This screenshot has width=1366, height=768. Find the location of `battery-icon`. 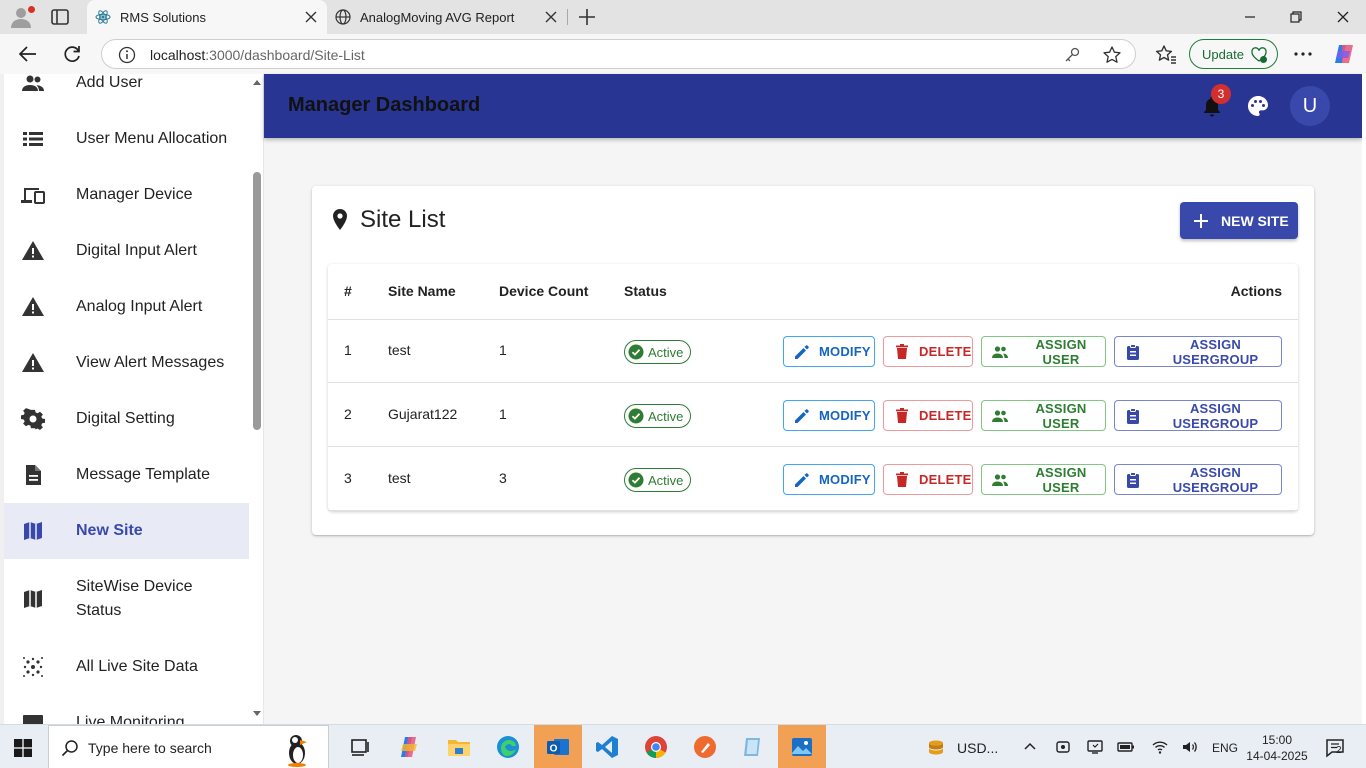

battery-icon is located at coordinates (1126, 747).